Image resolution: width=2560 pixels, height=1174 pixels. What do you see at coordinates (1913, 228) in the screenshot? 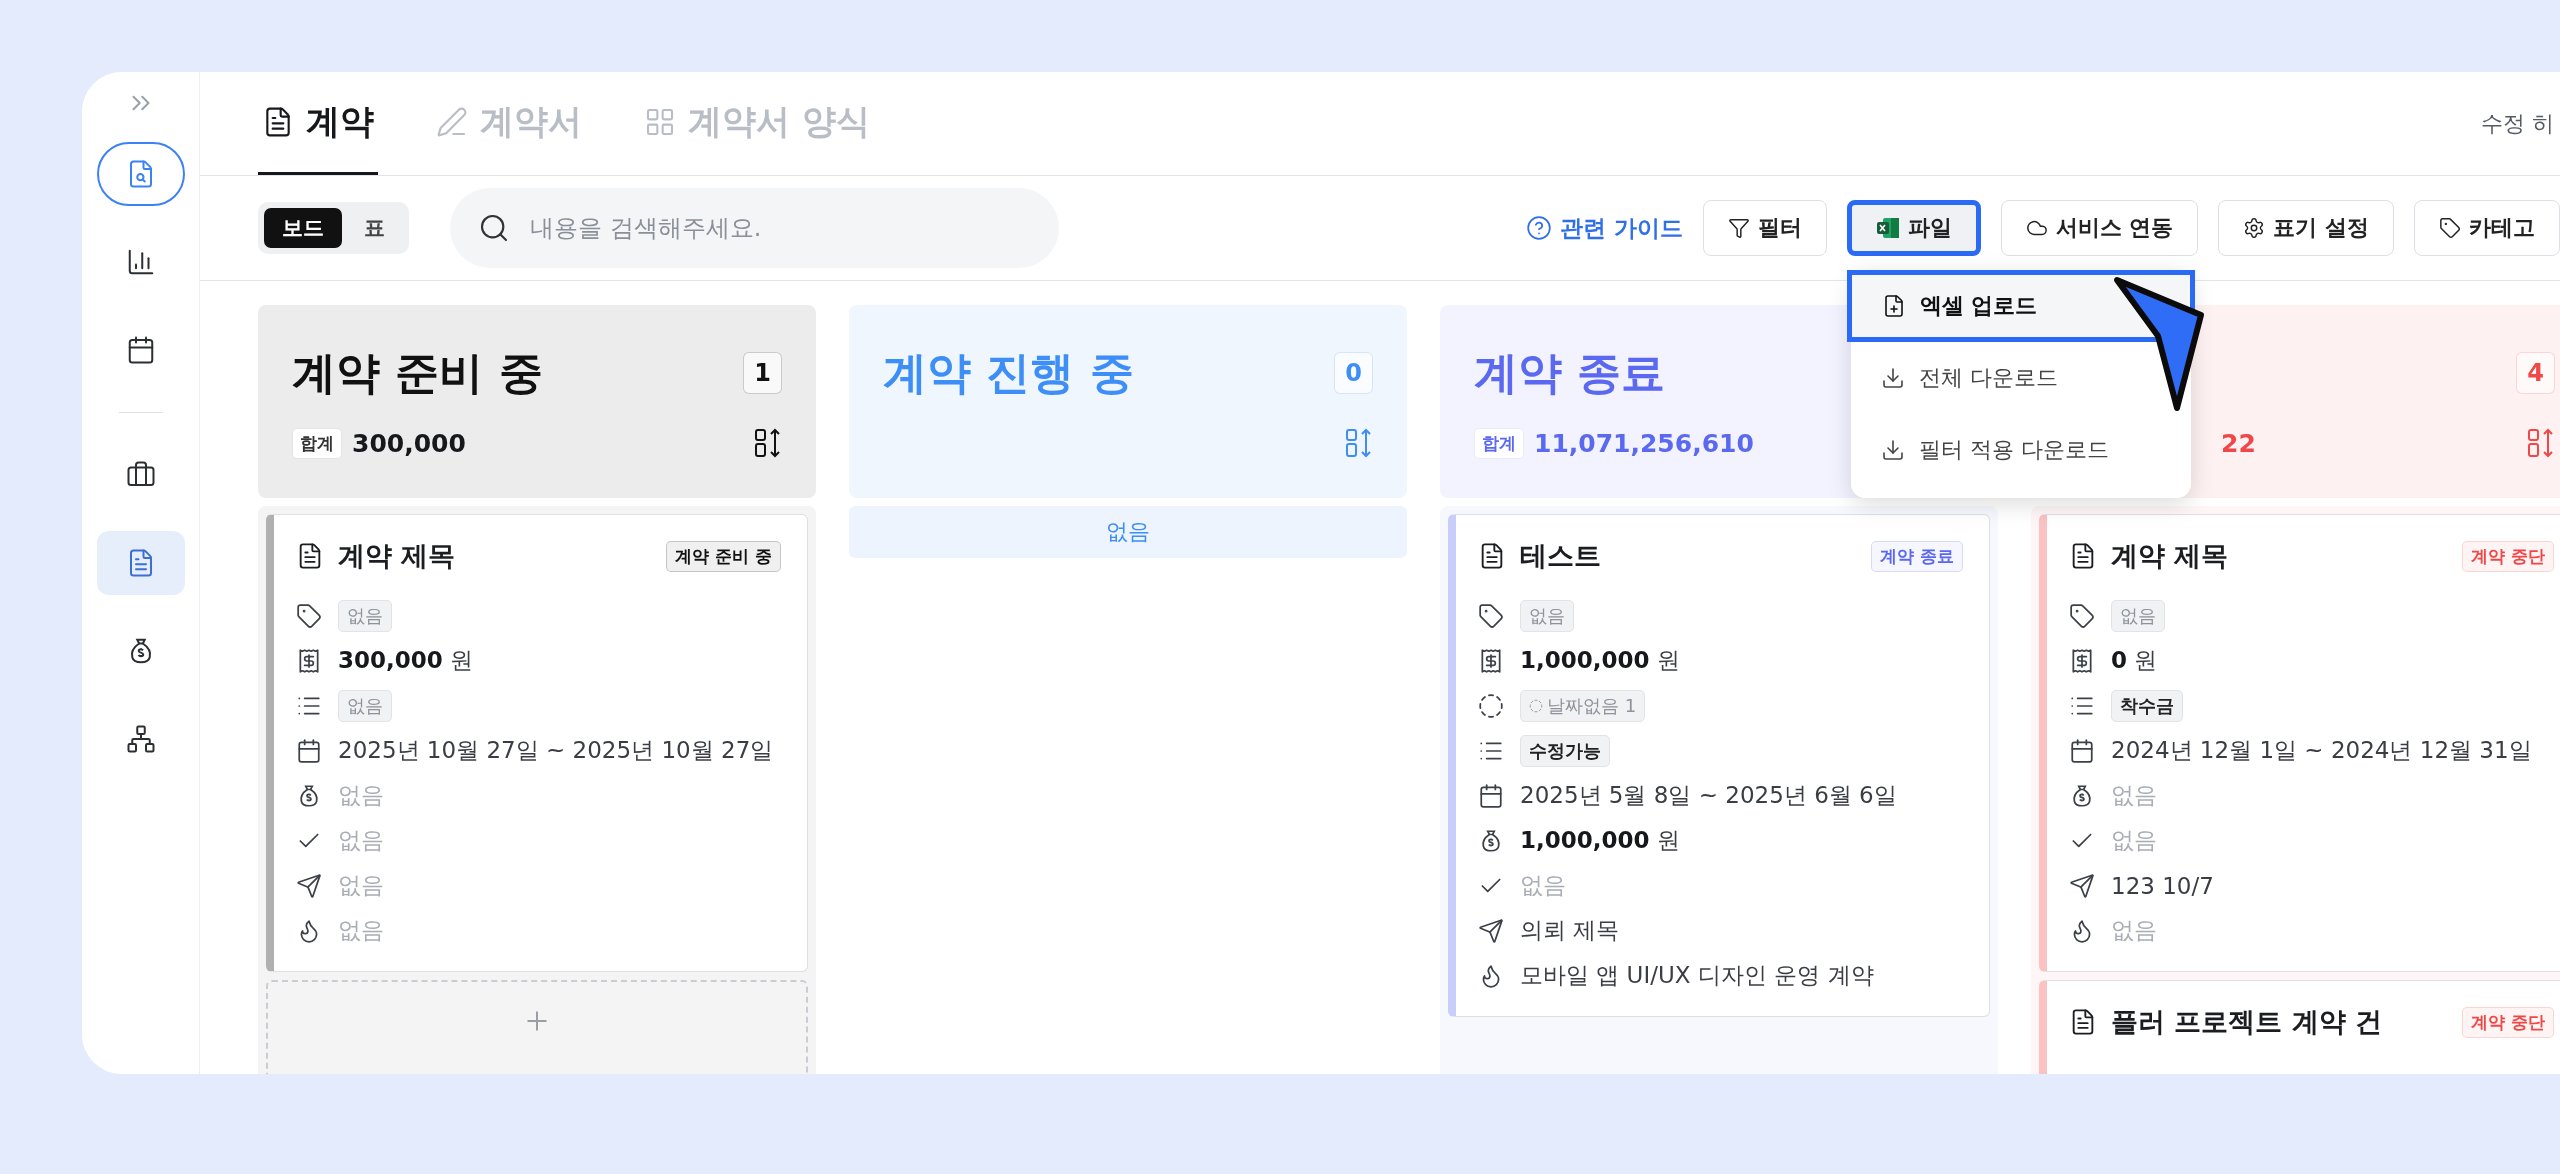
I see `toolbar-button: 파일` at bounding box center [1913, 228].